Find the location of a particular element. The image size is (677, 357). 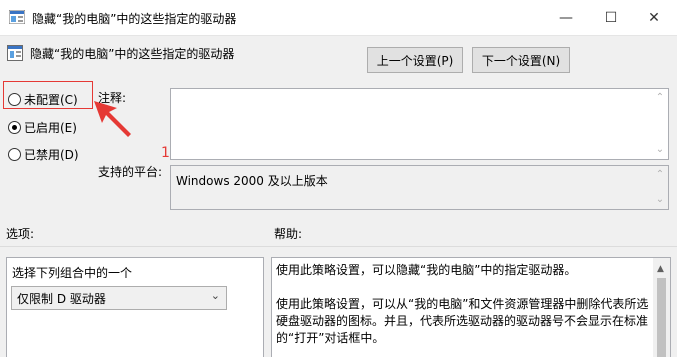

radio-enabled: 已启用(E) is located at coordinates (42, 127).